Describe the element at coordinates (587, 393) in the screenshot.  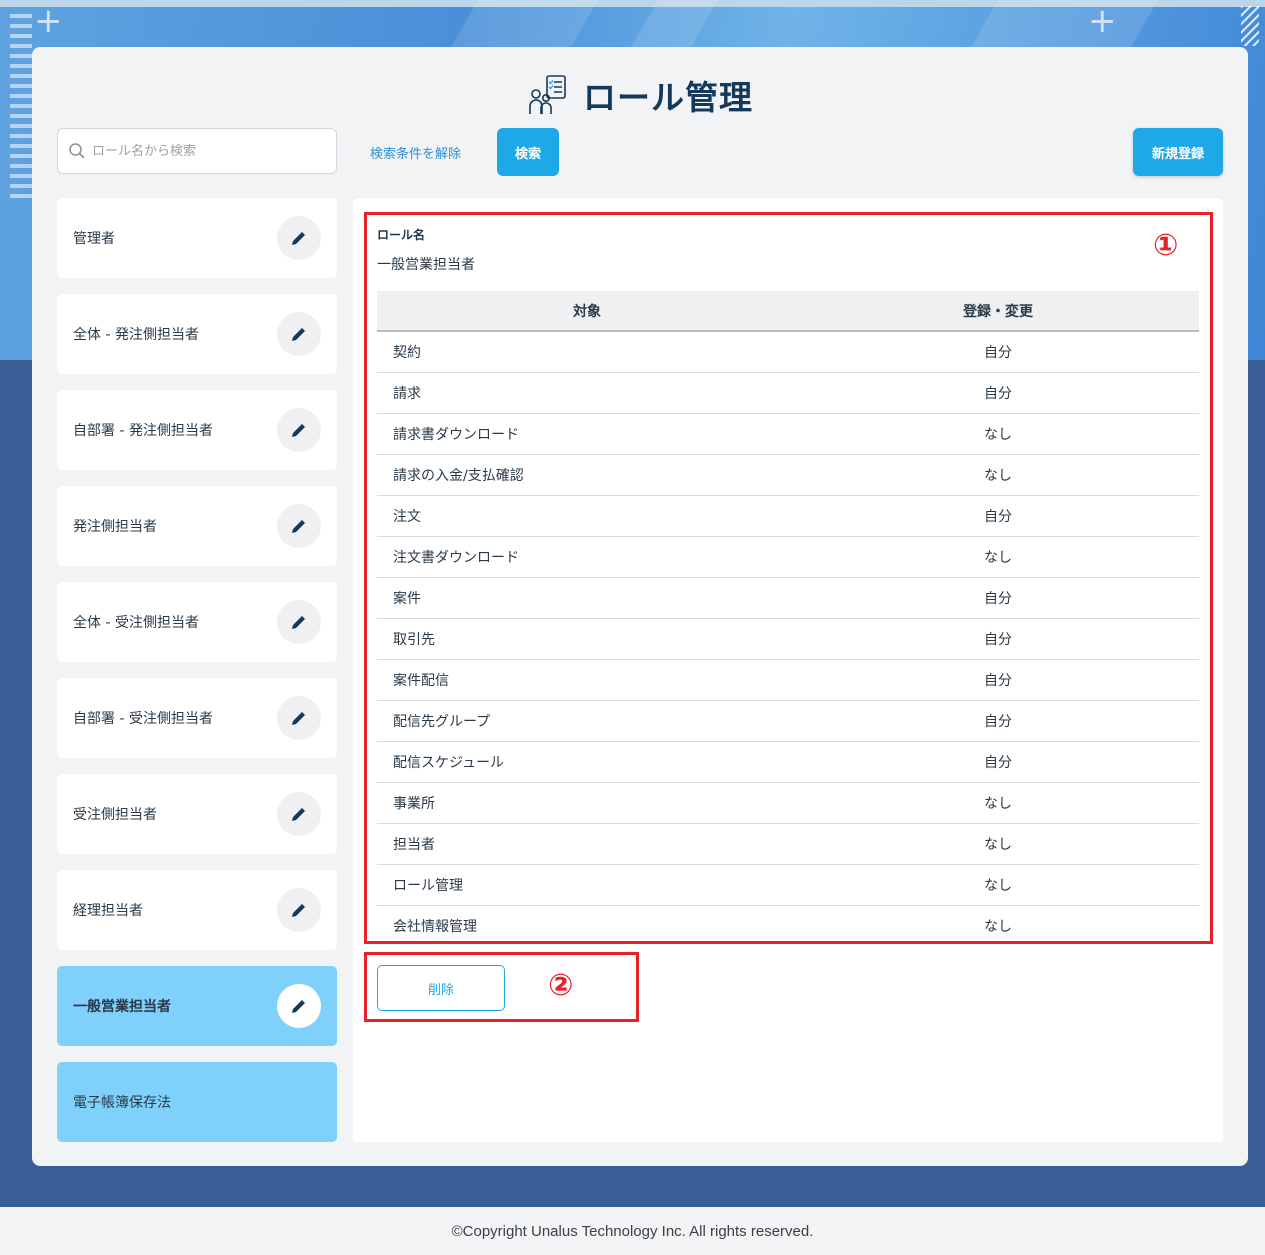
I see `cell-target: 請求` at that location.